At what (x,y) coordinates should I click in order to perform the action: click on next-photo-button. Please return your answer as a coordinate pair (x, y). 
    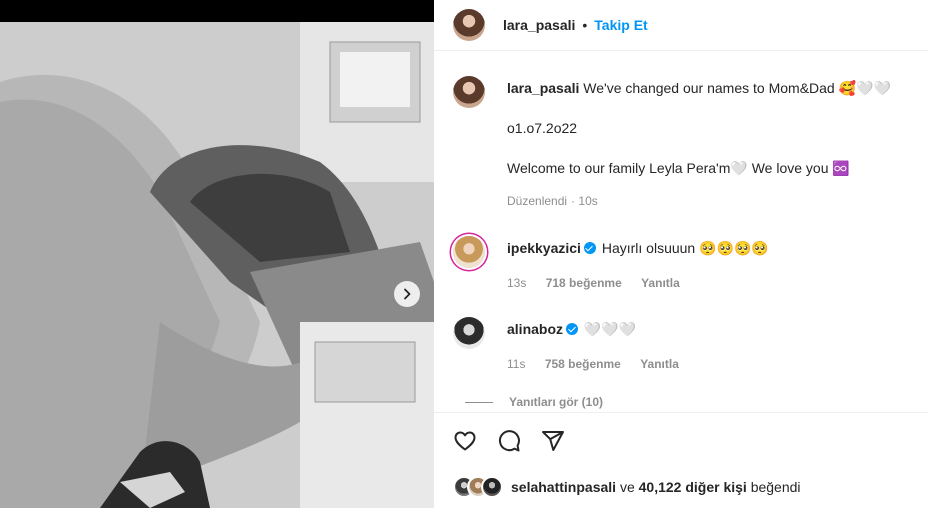
    Looking at the image, I should click on (407, 294).